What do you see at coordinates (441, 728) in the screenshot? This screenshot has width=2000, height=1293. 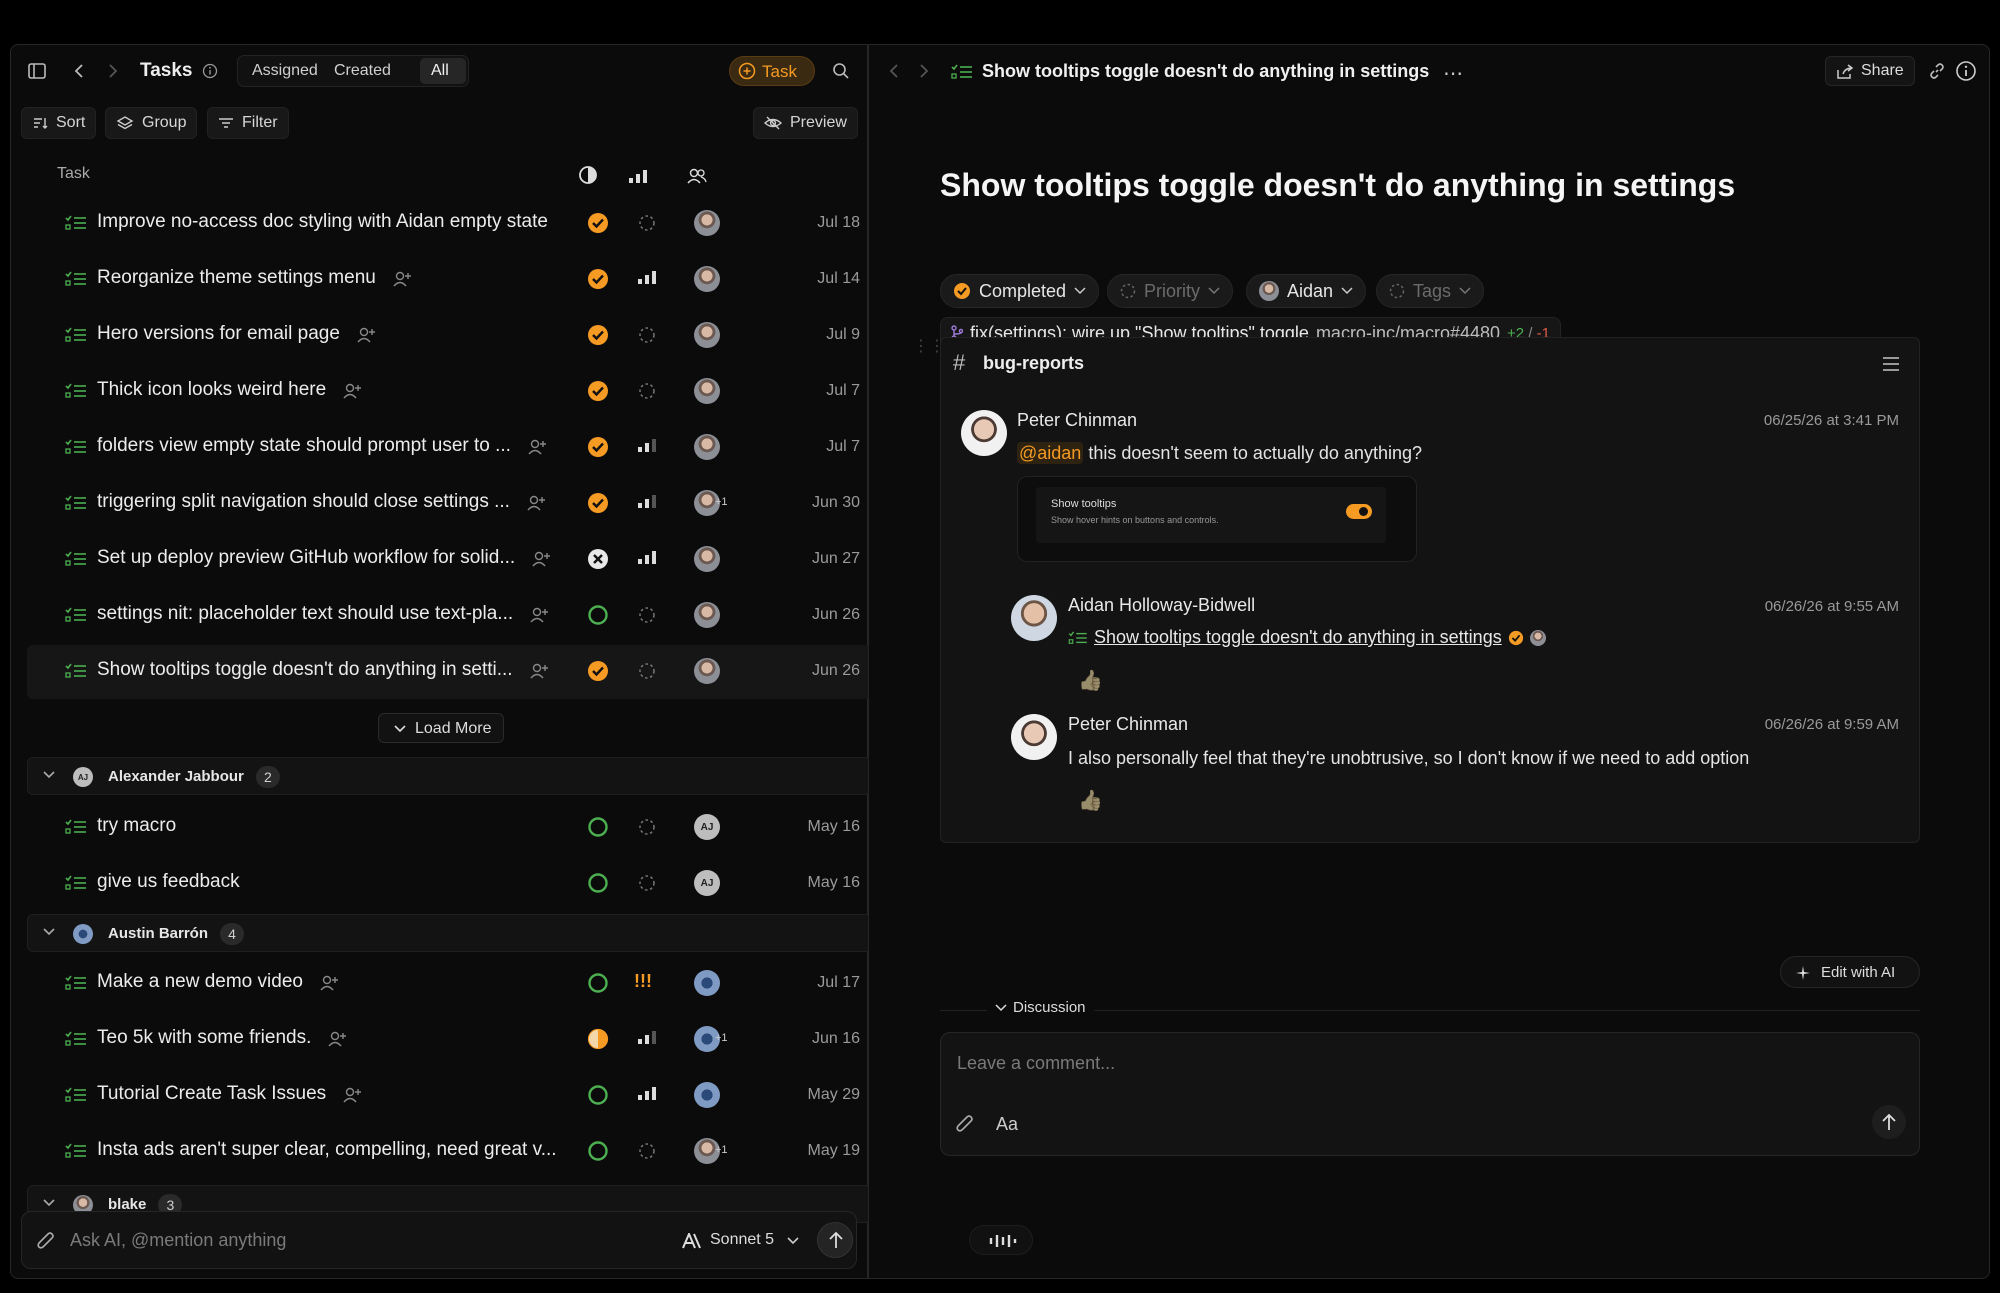 I see `load-more-button: Load More` at bounding box center [441, 728].